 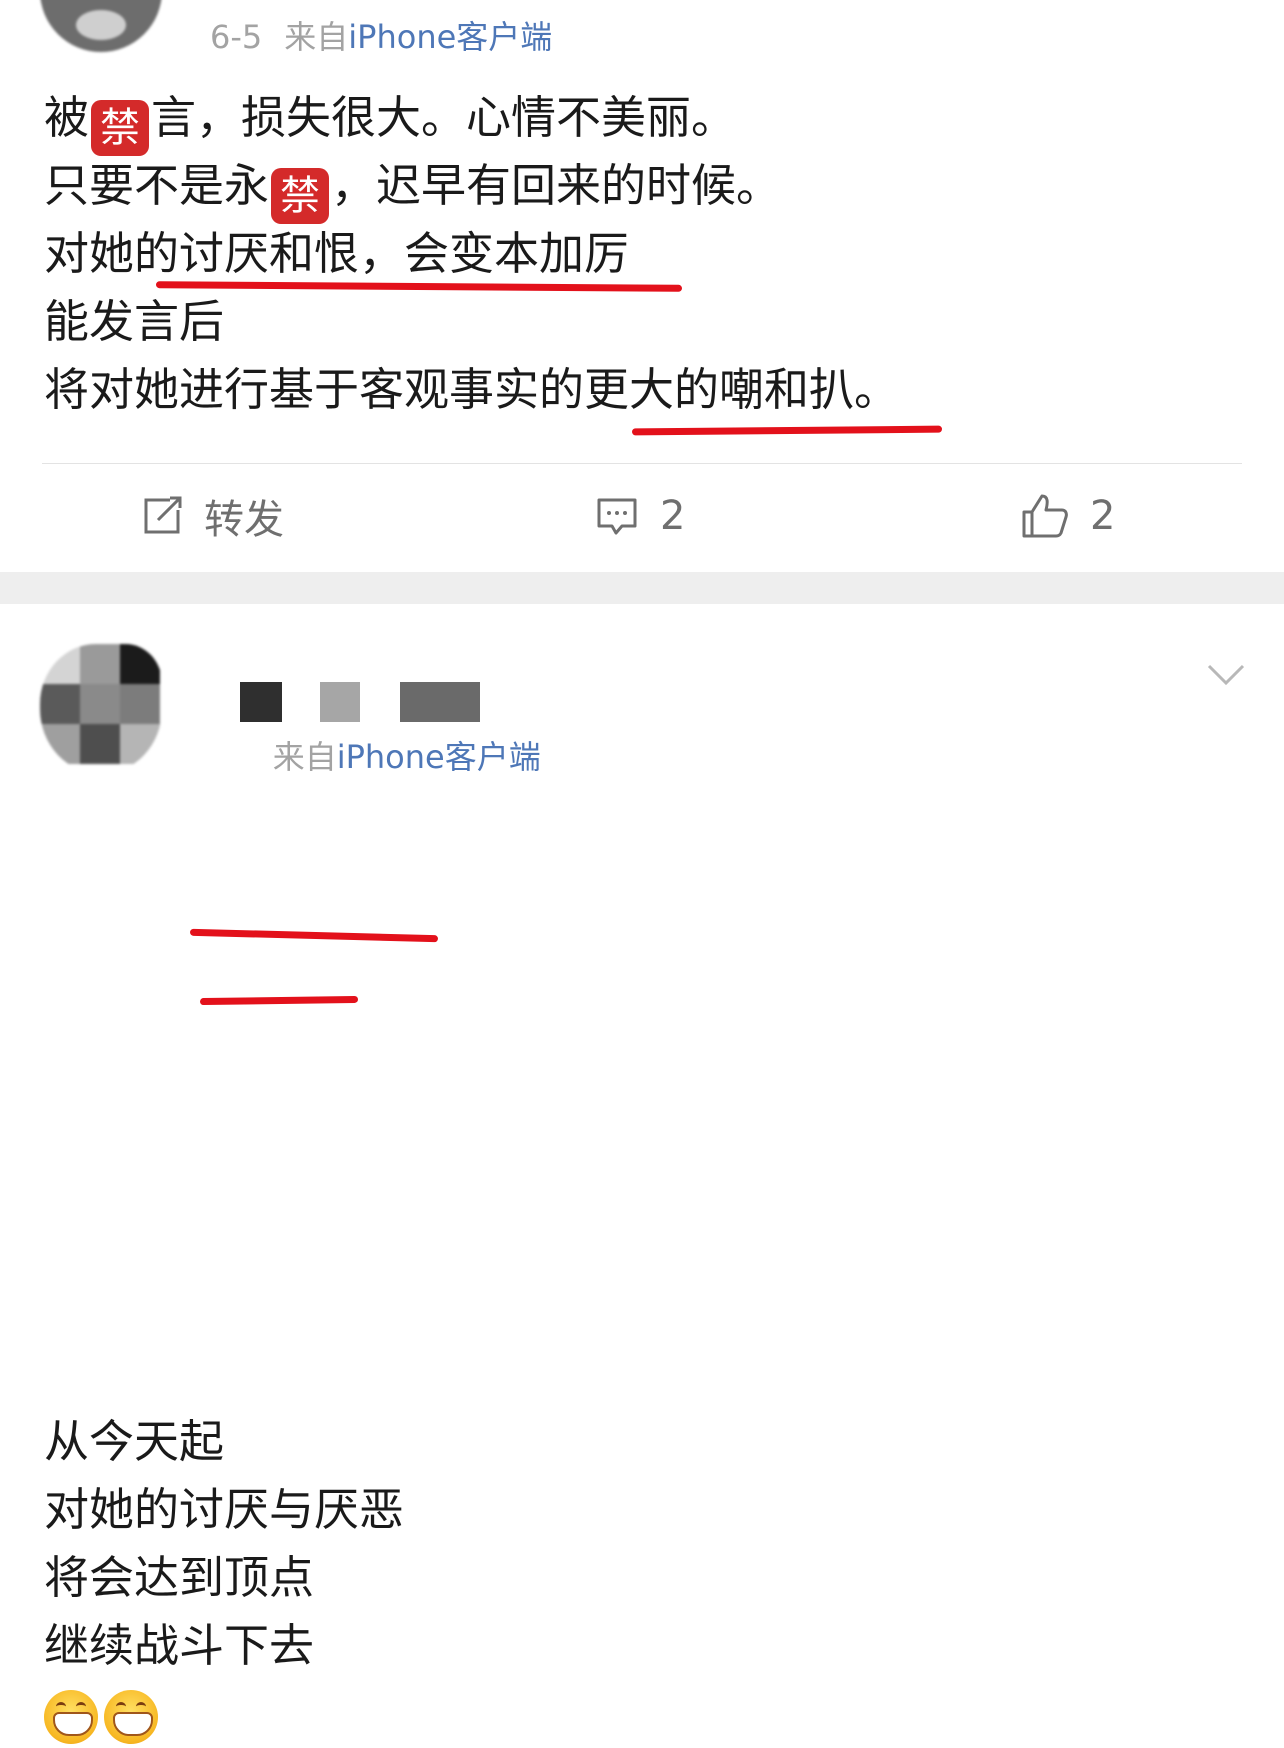 What do you see at coordinates (617, 516) in the screenshot?
I see `comment-icon` at bounding box center [617, 516].